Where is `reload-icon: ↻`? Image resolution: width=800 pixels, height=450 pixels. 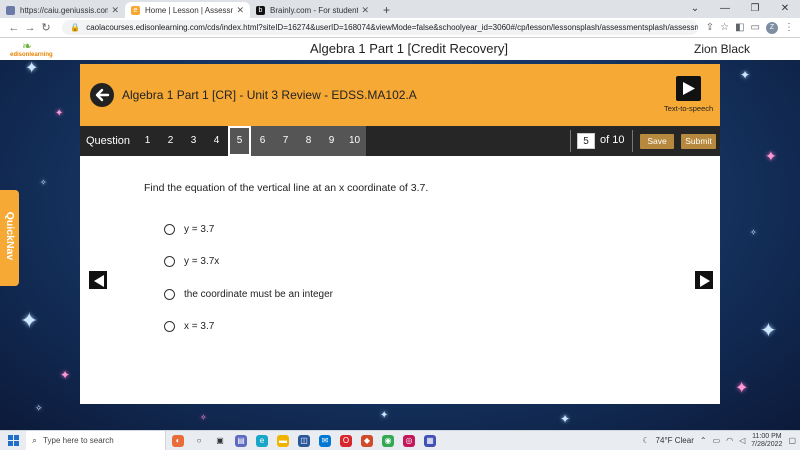 reload-icon: ↻ is located at coordinates (46, 27).